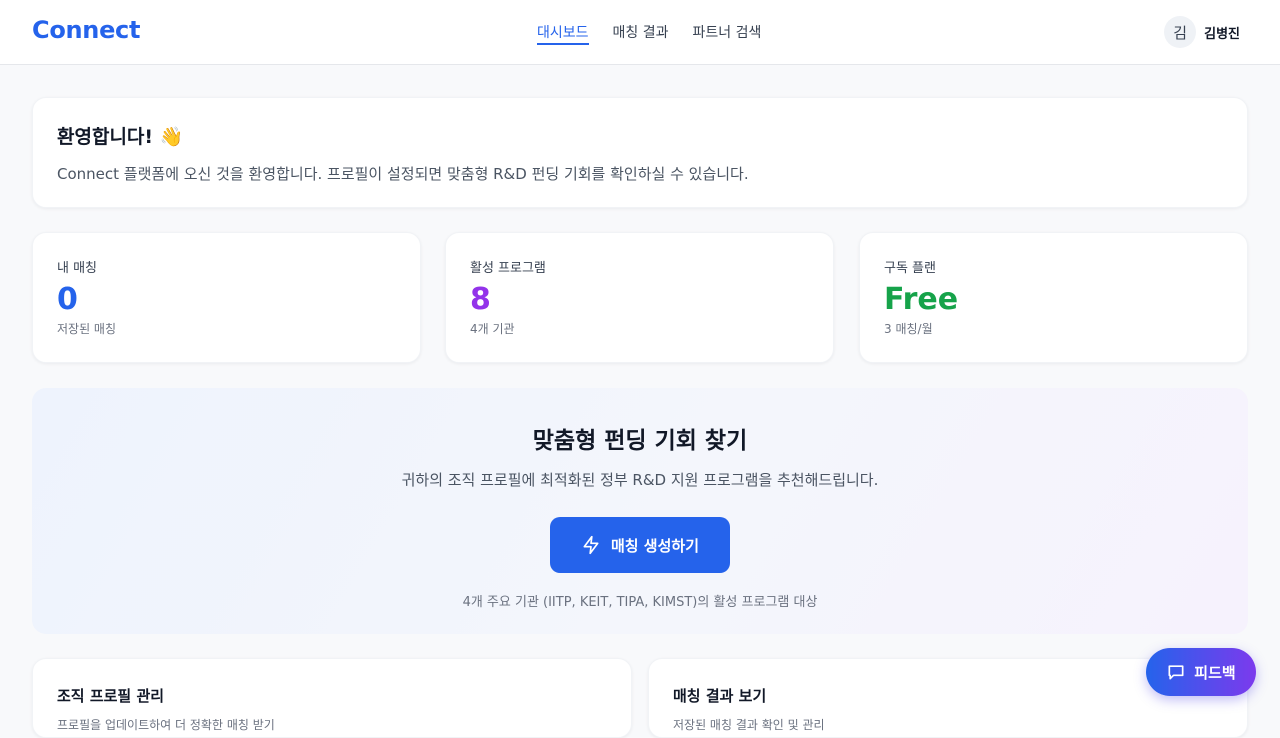  What do you see at coordinates (226, 297) in the screenshot?
I see `stat-card-my-matches: 내 매칭 0 저장된 매칭` at bounding box center [226, 297].